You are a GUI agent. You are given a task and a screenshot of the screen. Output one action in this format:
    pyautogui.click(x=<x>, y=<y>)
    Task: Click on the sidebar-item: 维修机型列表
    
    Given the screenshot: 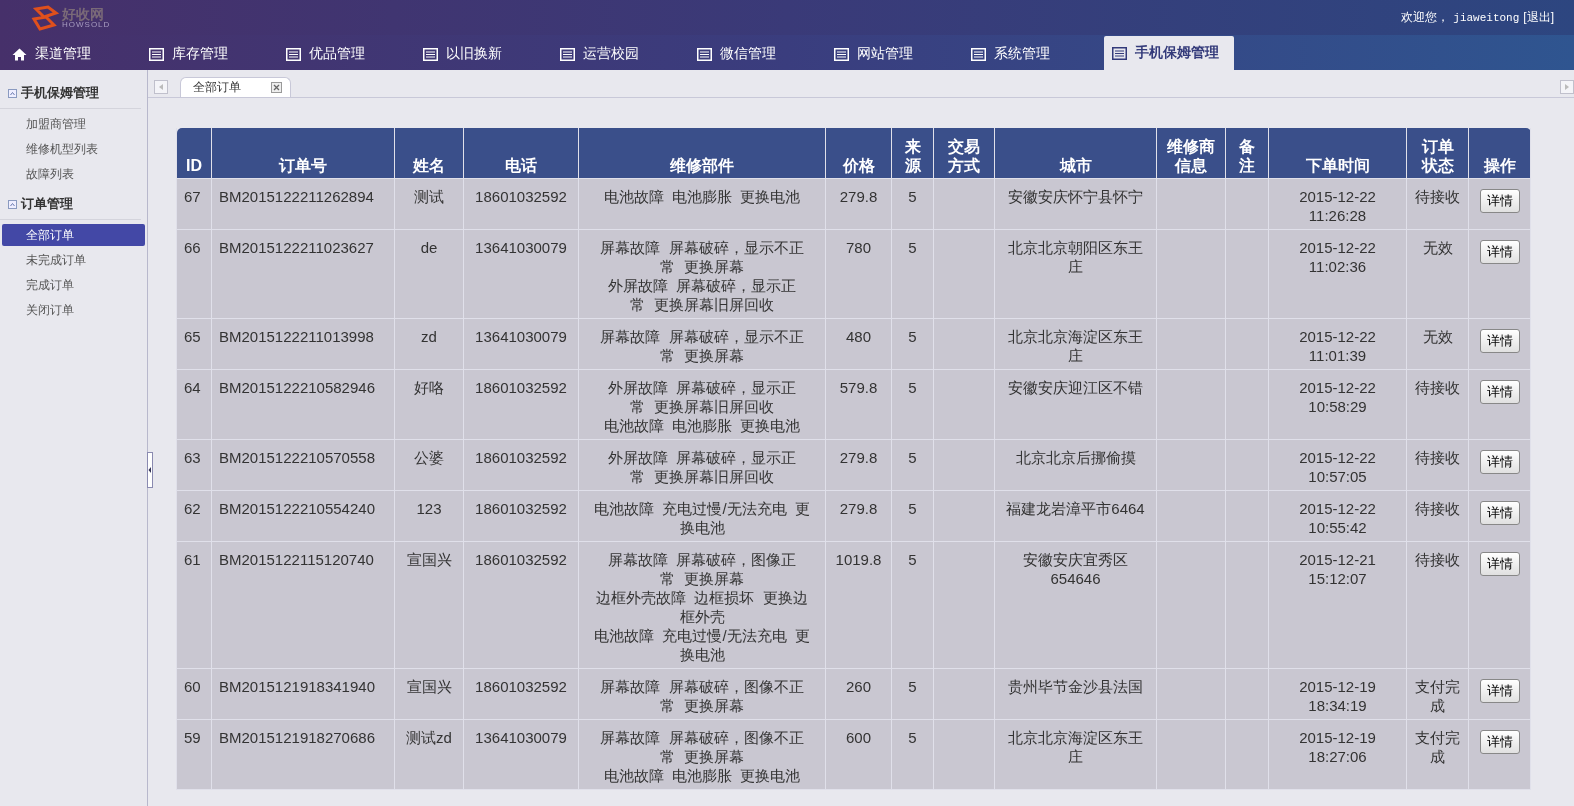 What is the action you would take?
    pyautogui.click(x=73, y=149)
    